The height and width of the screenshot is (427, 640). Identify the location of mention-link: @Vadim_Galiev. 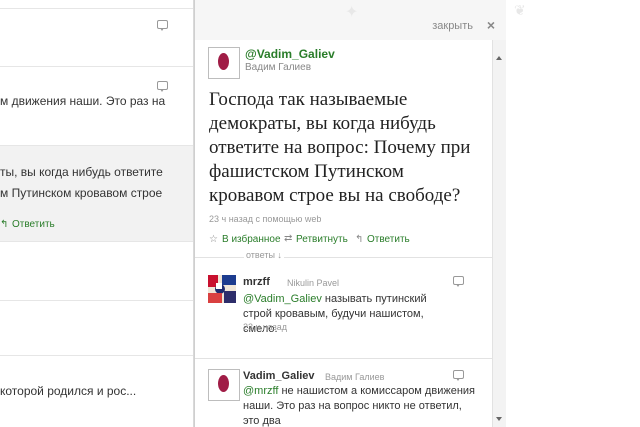
(282, 299).